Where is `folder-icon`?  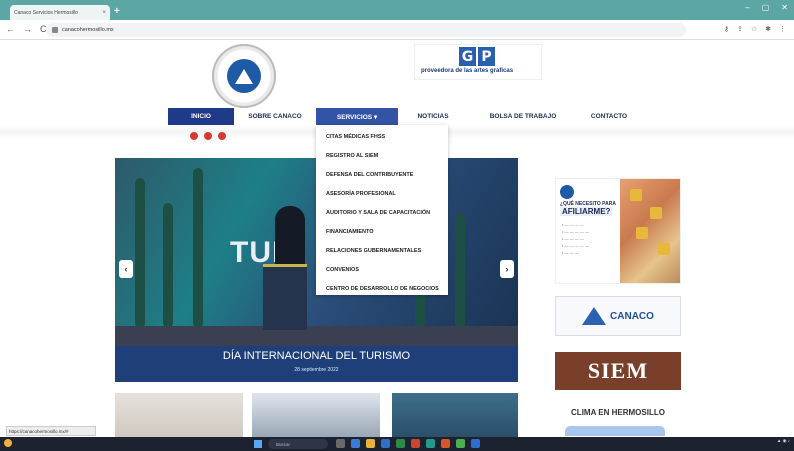 folder-icon is located at coordinates (370, 443).